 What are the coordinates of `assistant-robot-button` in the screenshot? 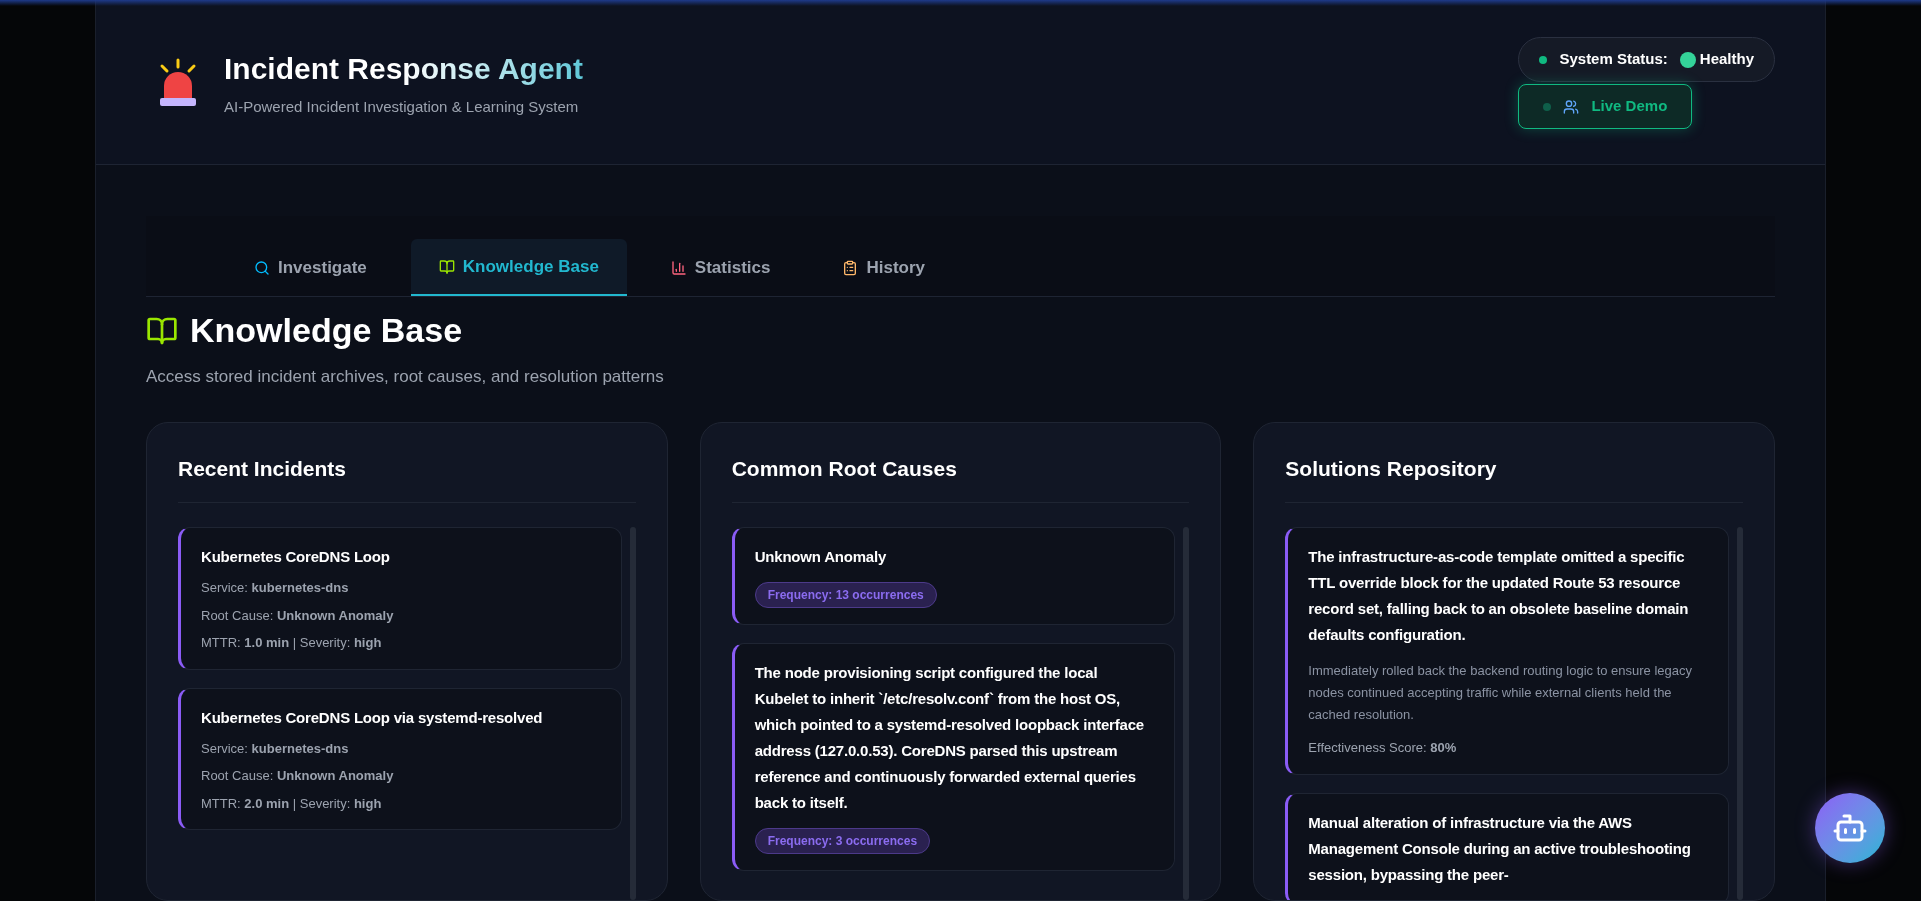 It's located at (1850, 828).